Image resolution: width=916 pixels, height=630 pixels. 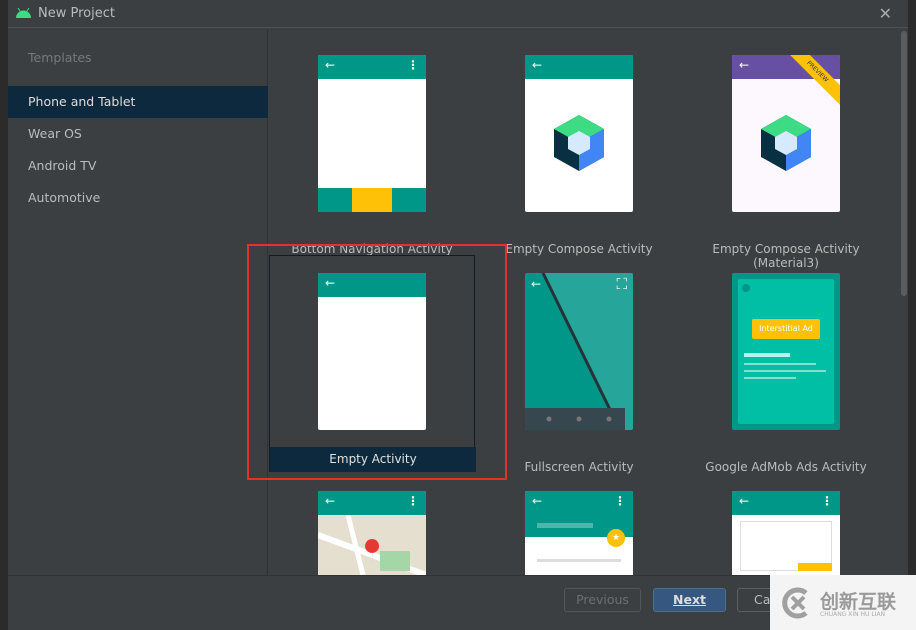 I want to click on template-label: Empty Activity, so click(x=373, y=459).